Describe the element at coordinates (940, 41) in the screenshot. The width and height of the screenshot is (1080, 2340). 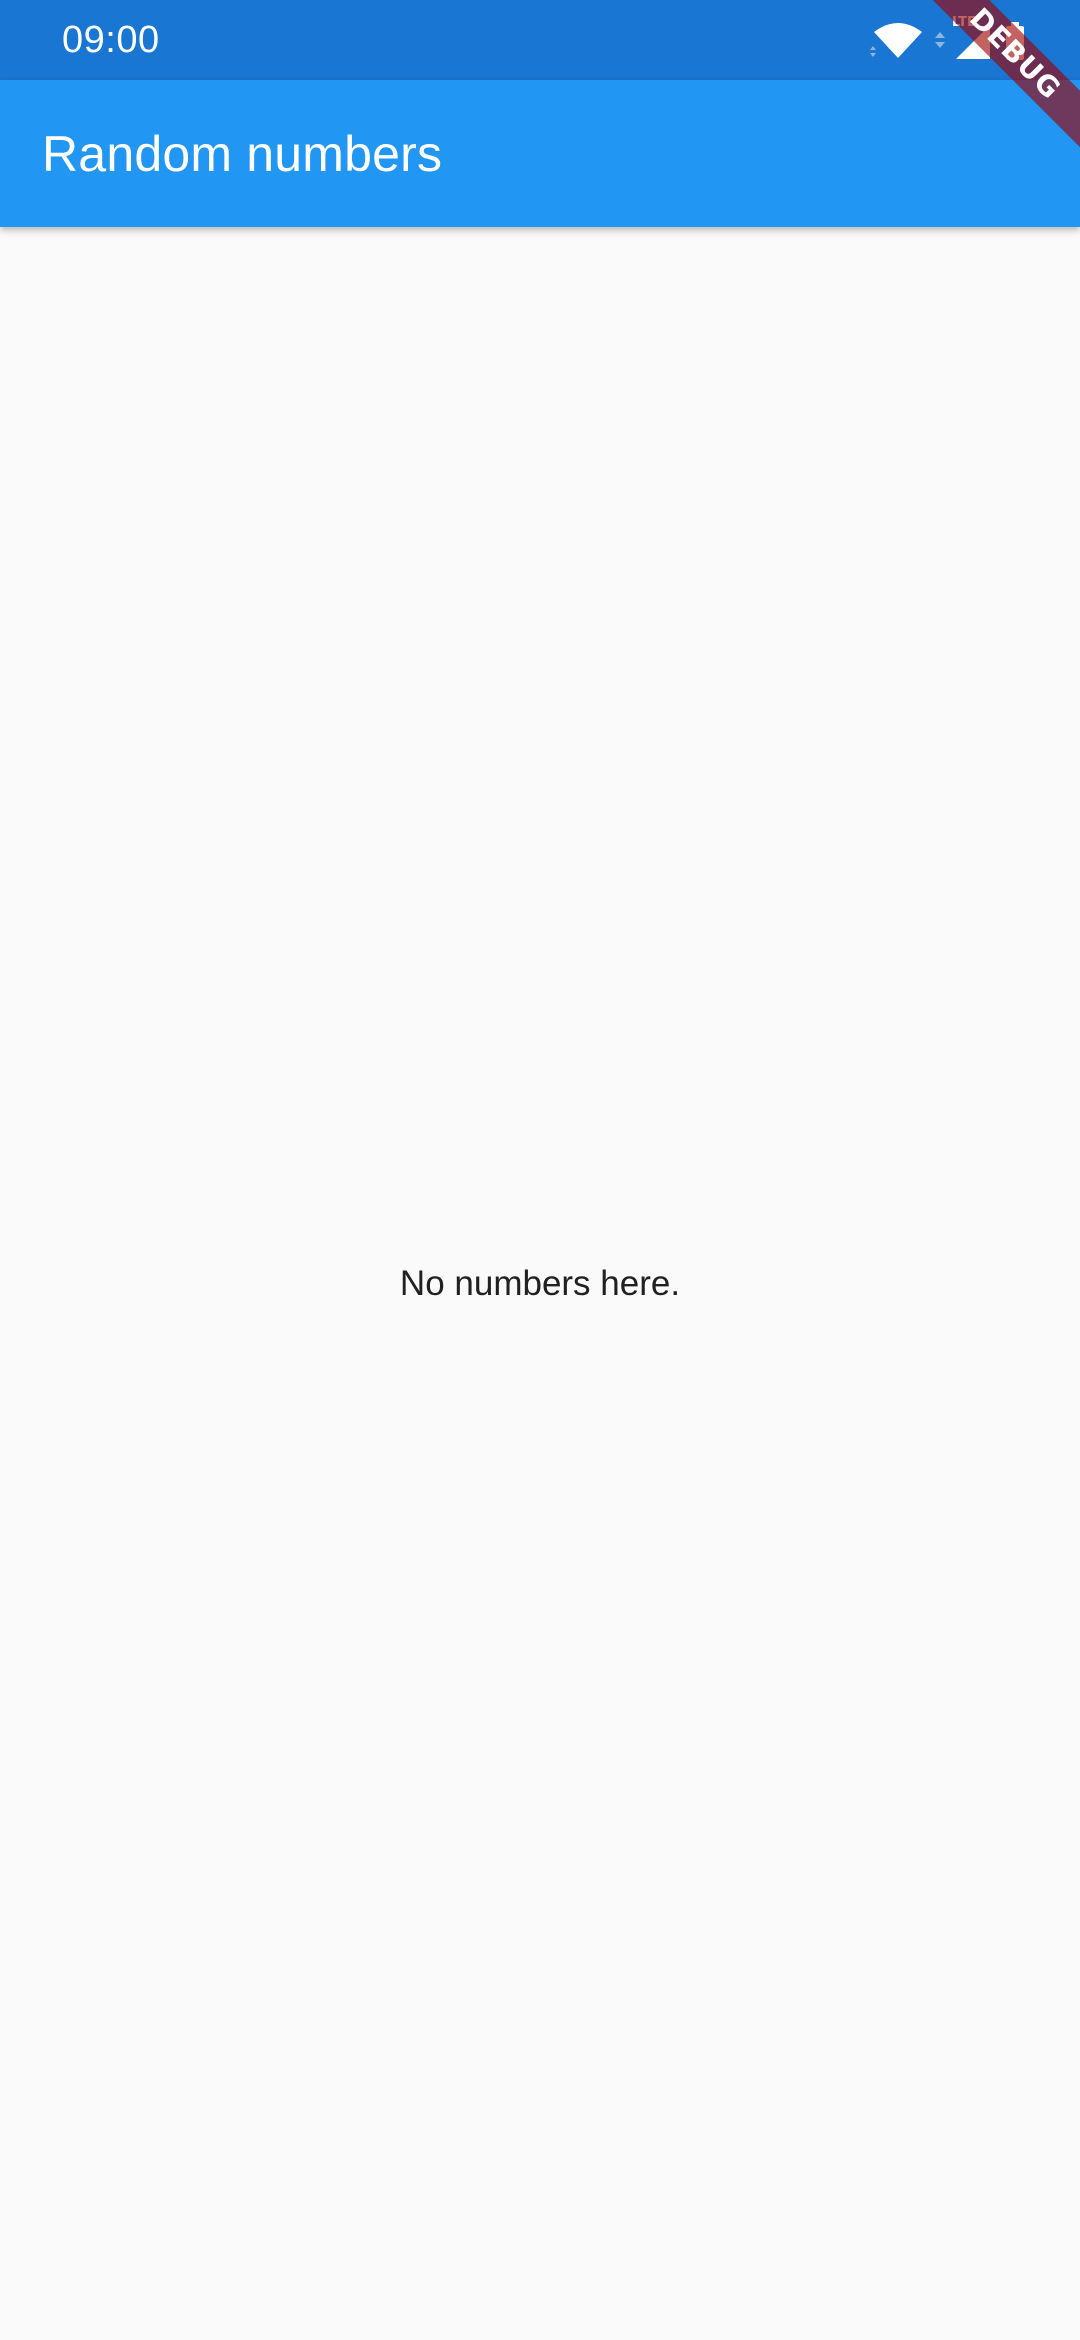
I see `data-activity-icon` at that location.